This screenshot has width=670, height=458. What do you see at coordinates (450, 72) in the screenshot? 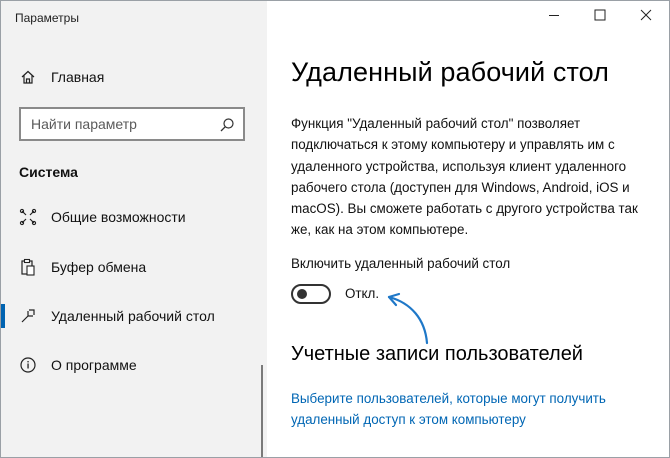
I see `page-title: Удаленный рабочий стол` at bounding box center [450, 72].